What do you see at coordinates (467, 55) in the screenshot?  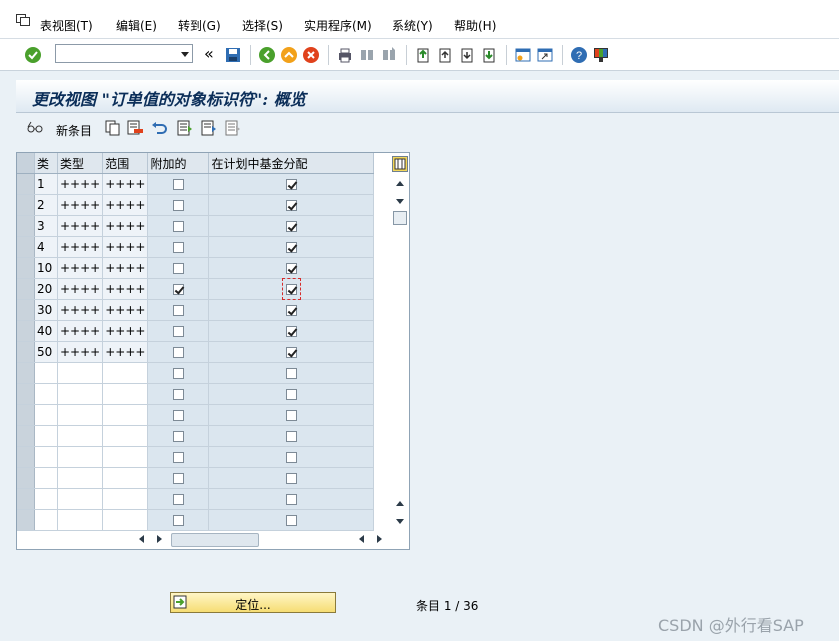 I see `next-page-icon` at bounding box center [467, 55].